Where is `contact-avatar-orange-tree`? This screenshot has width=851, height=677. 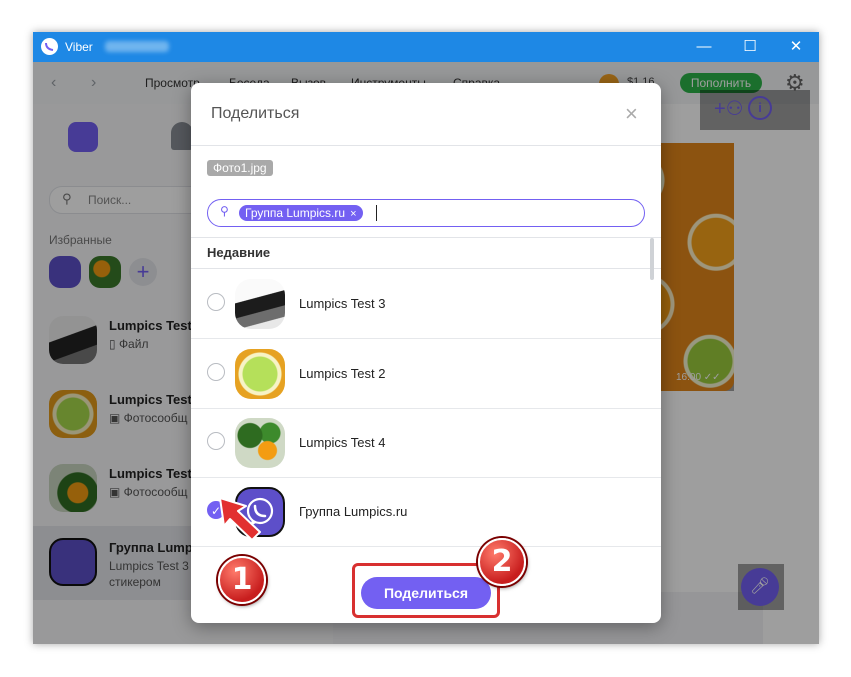 contact-avatar-orange-tree is located at coordinates (260, 443).